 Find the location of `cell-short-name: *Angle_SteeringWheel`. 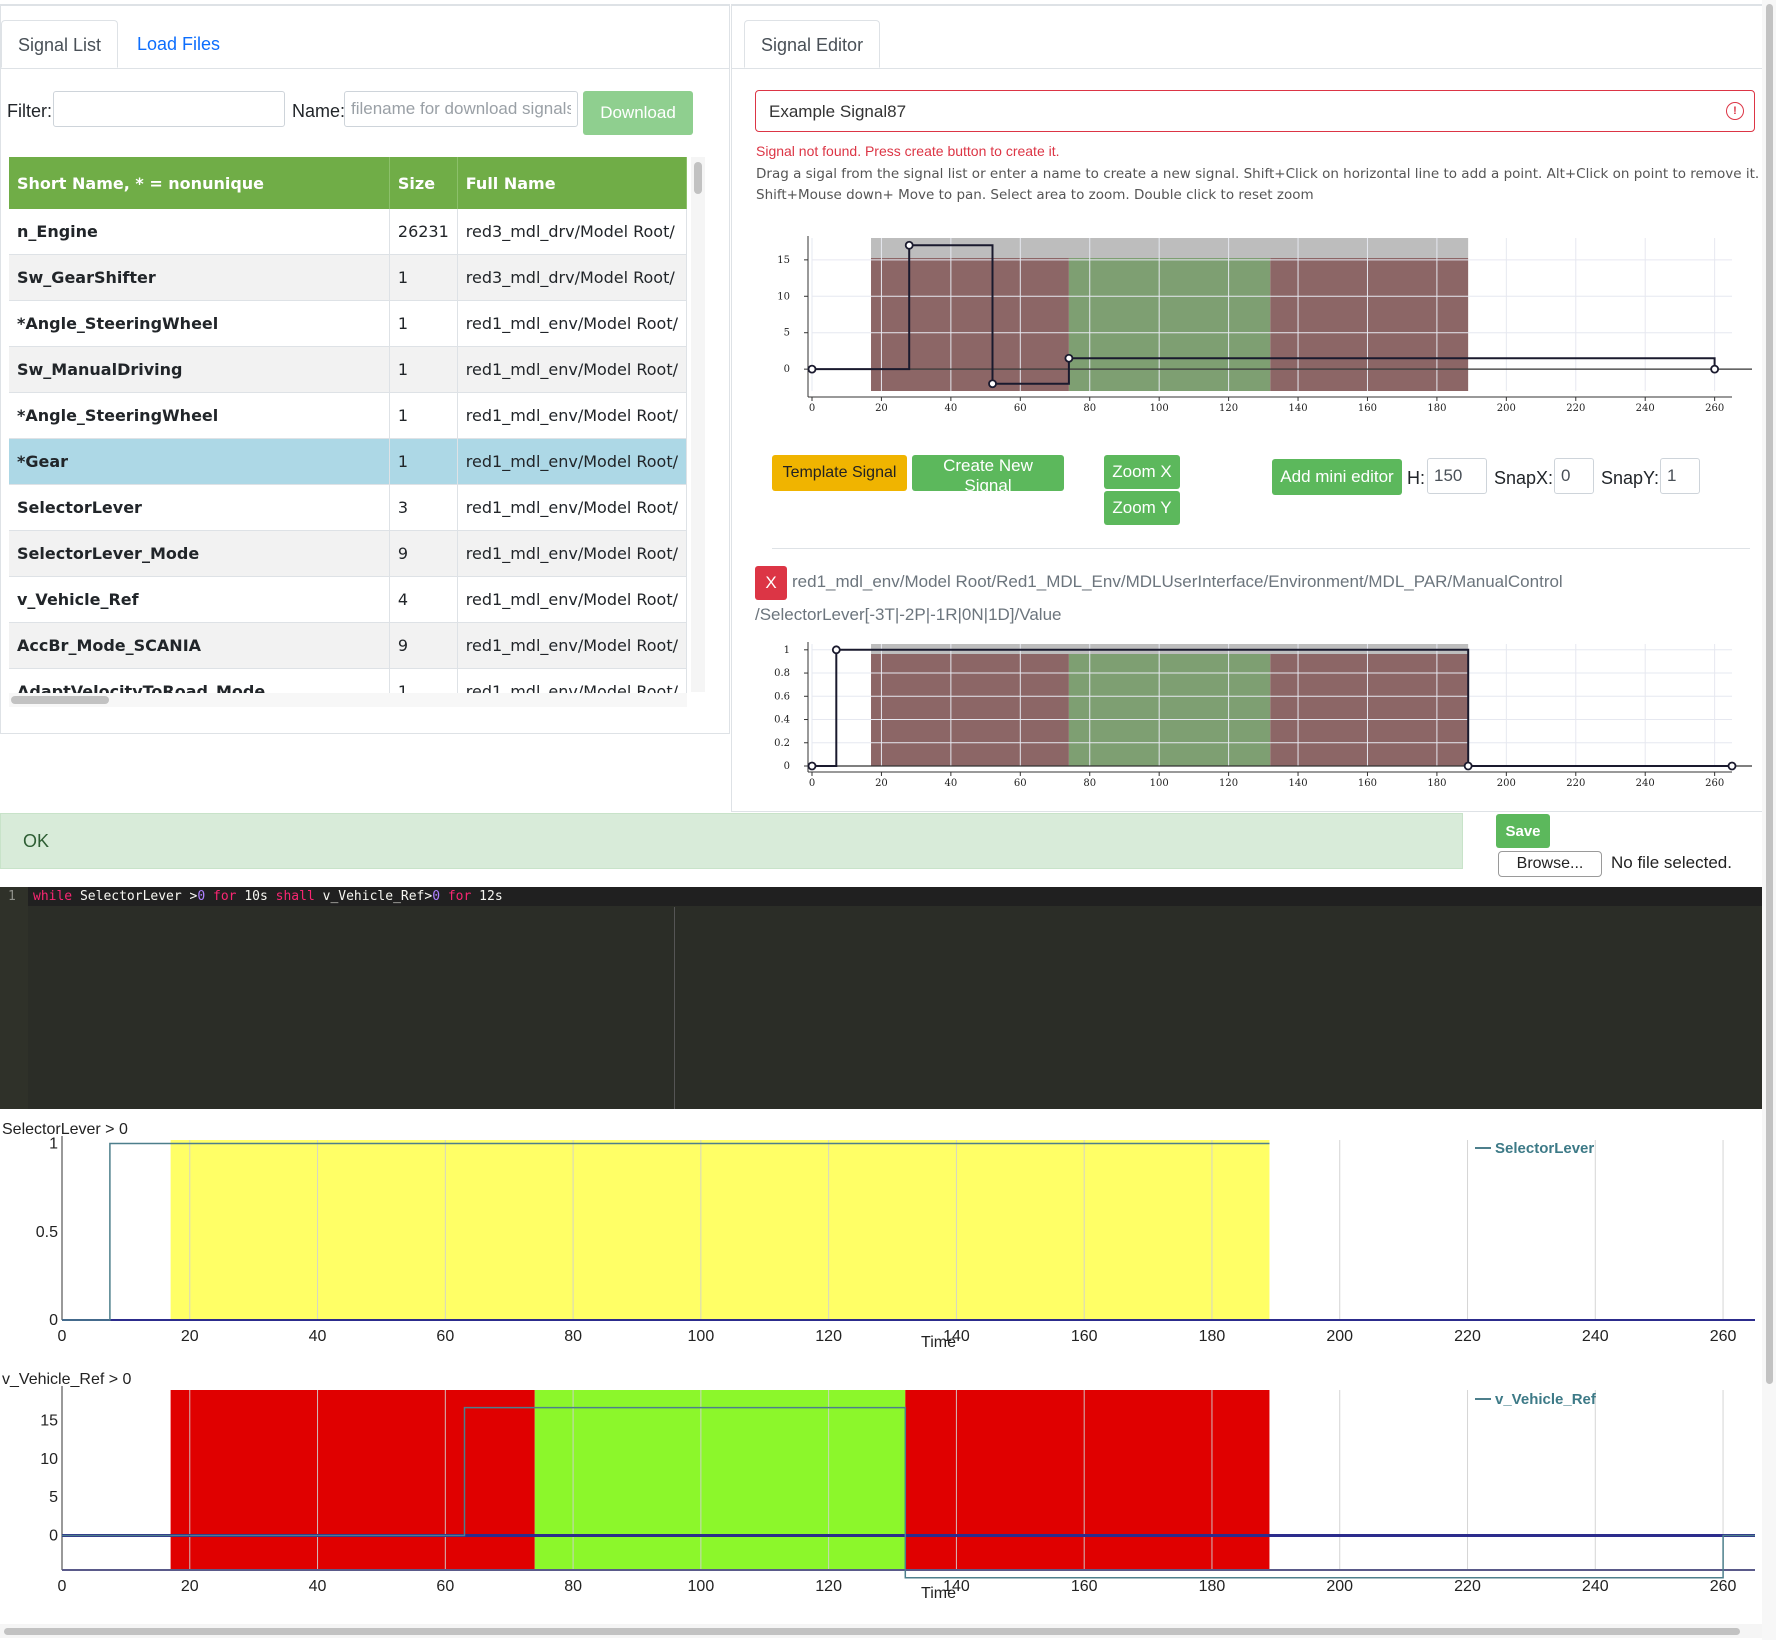

cell-short-name: *Angle_SteeringWheel is located at coordinates (199, 415).